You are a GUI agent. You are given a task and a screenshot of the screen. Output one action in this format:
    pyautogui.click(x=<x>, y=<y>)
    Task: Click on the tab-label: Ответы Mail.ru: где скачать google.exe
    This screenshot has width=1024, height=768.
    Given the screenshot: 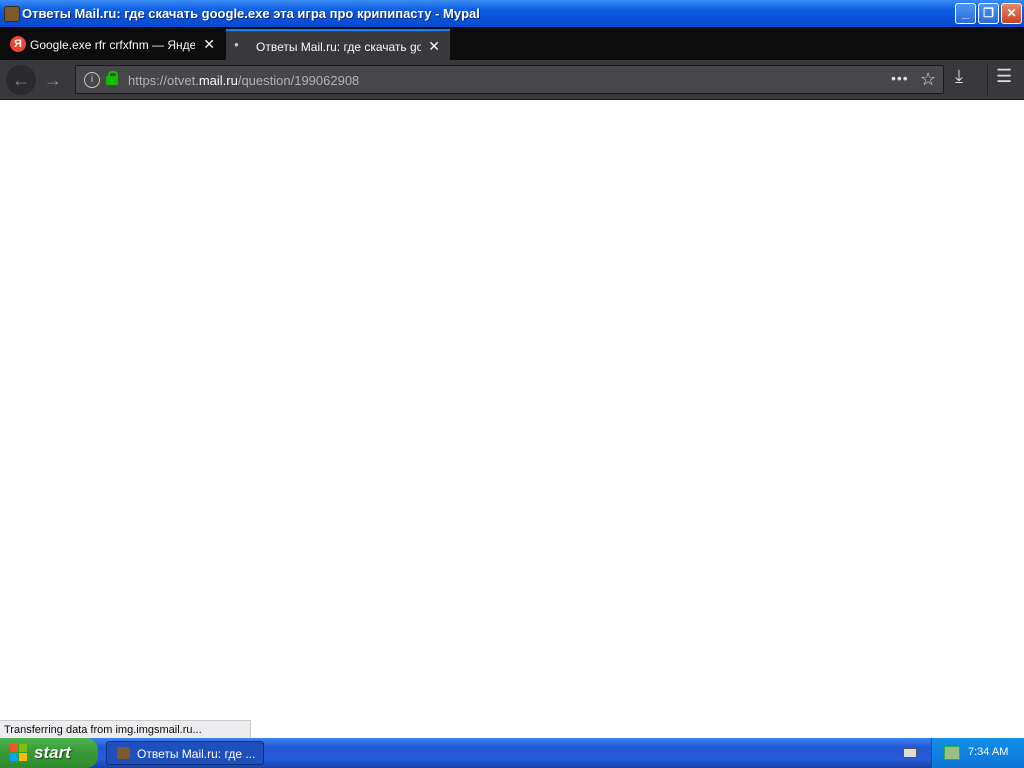 What is the action you would take?
    pyautogui.click(x=338, y=47)
    